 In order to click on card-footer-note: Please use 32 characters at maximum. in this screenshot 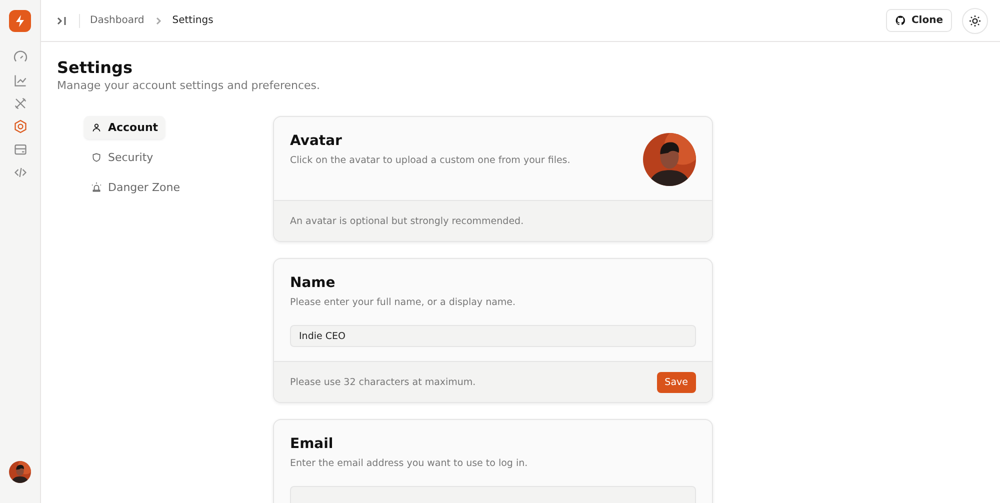, I will do `click(383, 382)`.